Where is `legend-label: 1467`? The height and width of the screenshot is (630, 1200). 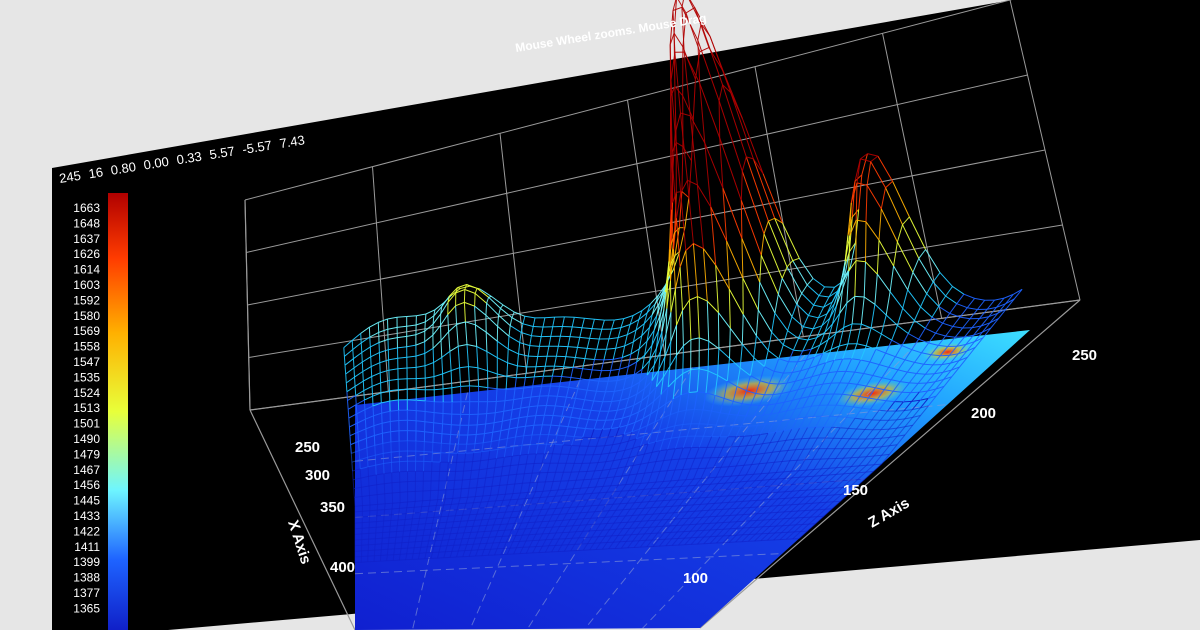
legend-label: 1467 is located at coordinates (86, 470).